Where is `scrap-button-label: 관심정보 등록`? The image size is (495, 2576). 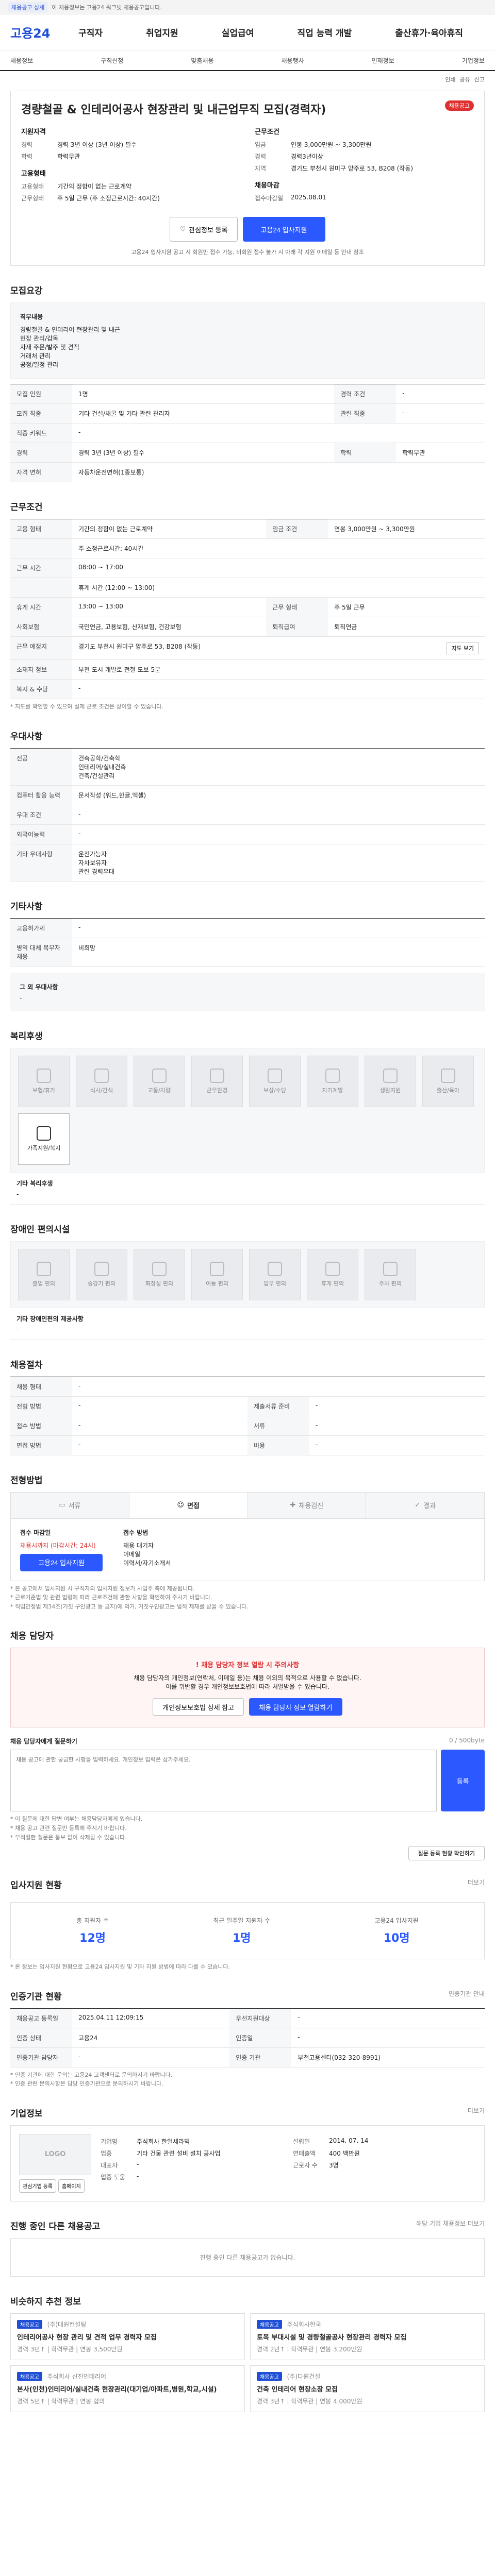 scrap-button-label: 관심정보 등록 is located at coordinates (208, 230).